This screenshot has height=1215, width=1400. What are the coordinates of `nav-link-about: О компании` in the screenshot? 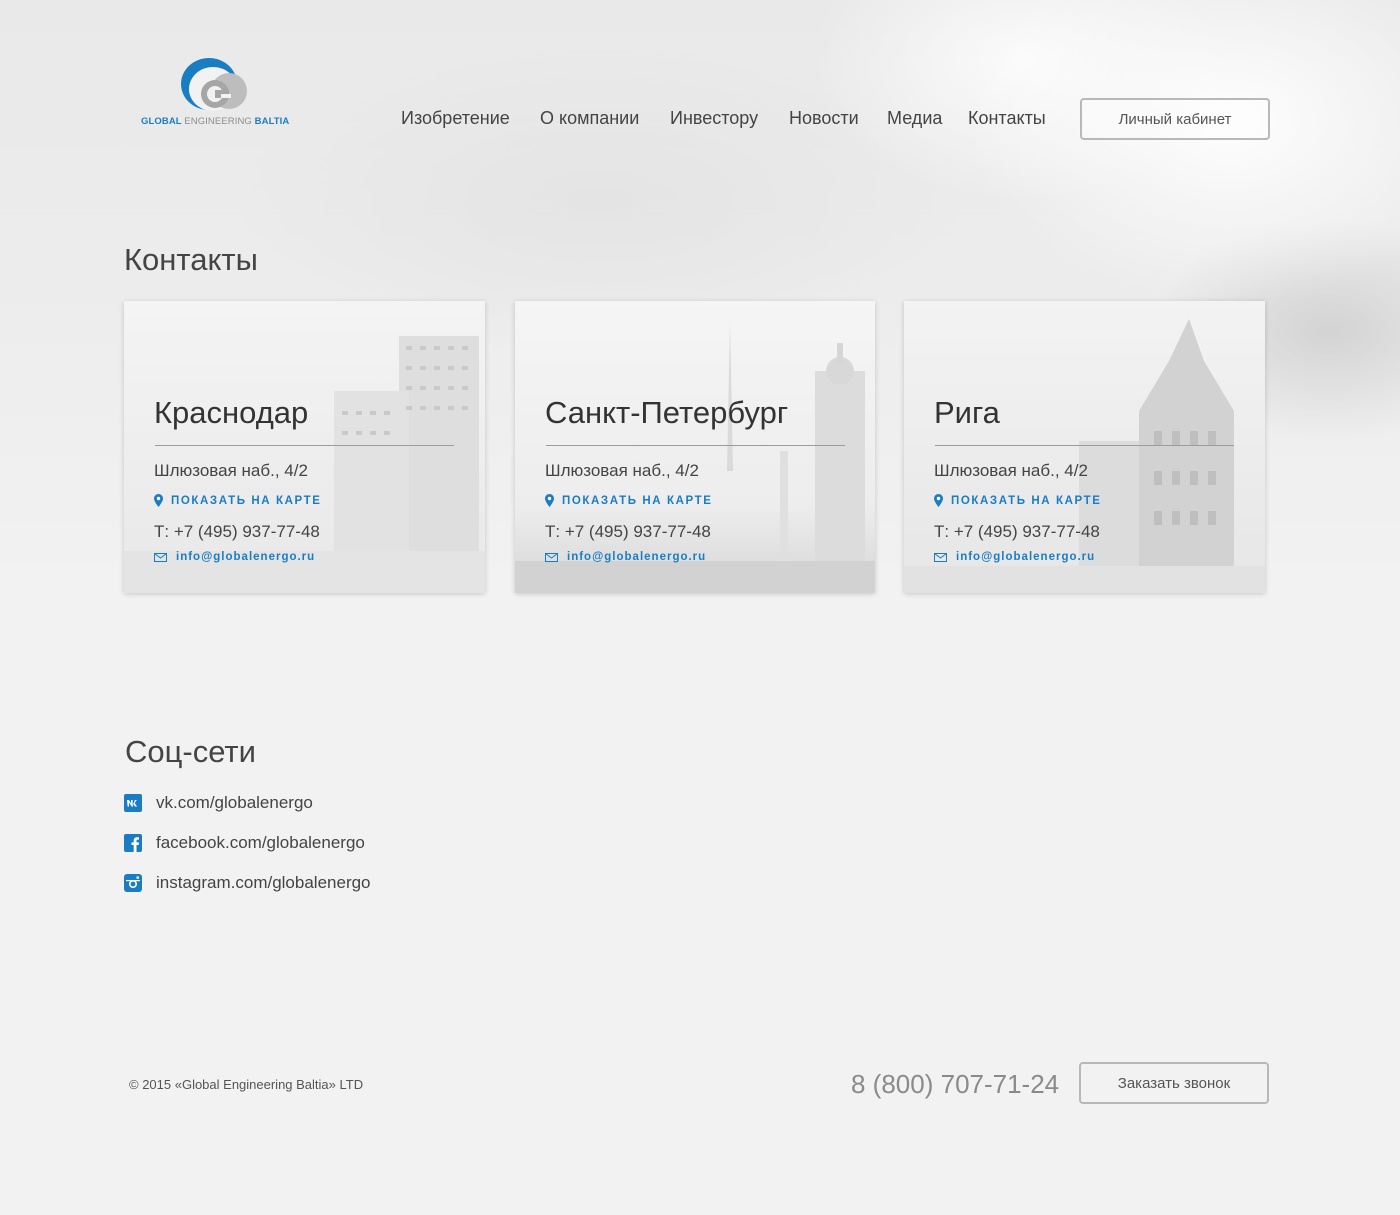 It's located at (589, 118).